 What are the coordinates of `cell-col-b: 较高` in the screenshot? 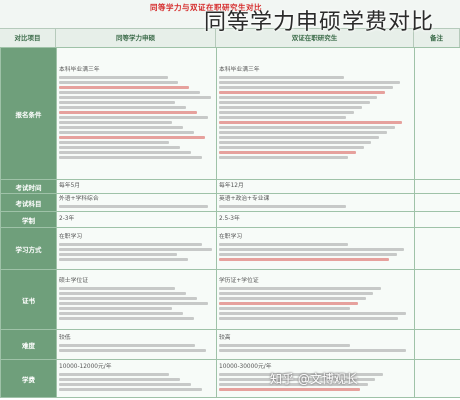 It's located at (315, 344).